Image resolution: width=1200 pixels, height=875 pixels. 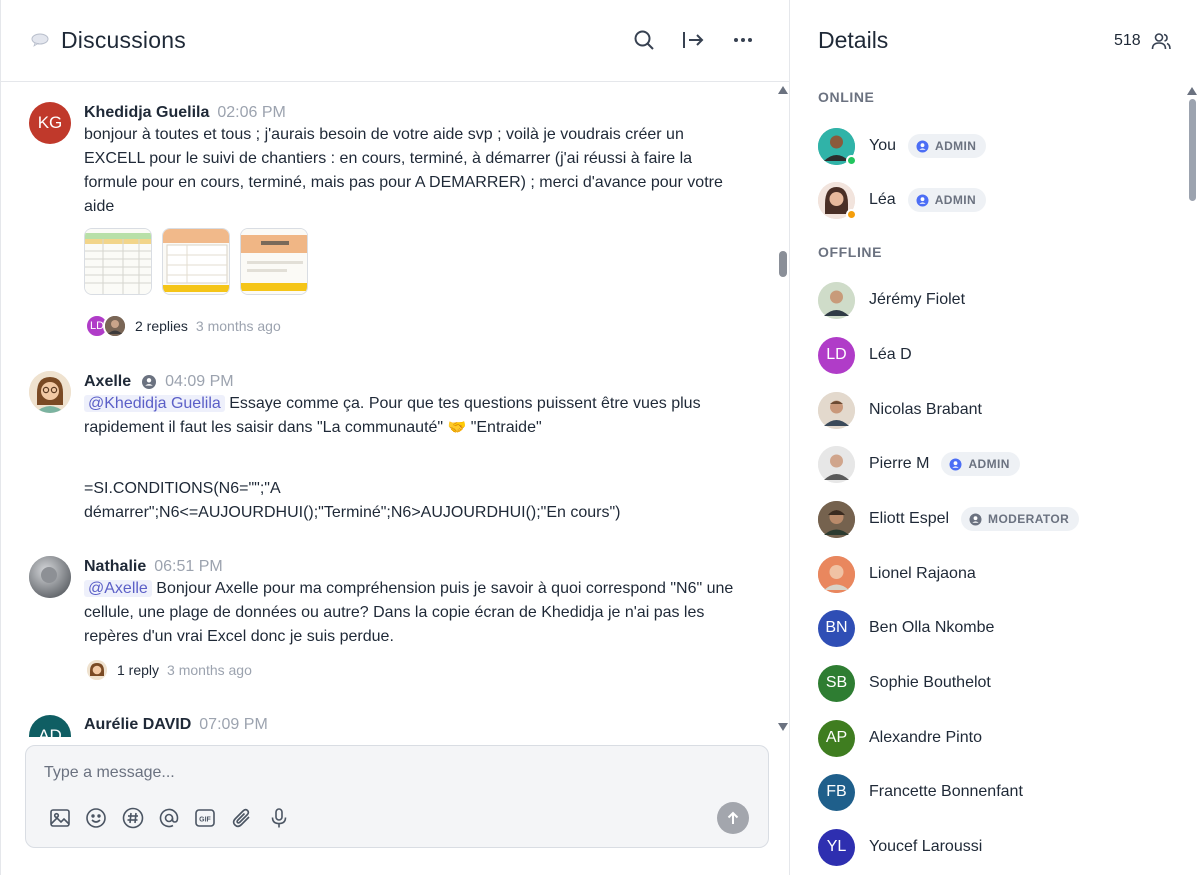 I want to click on member-item: FB Francette Bonnenfant, so click(x=998, y=792).